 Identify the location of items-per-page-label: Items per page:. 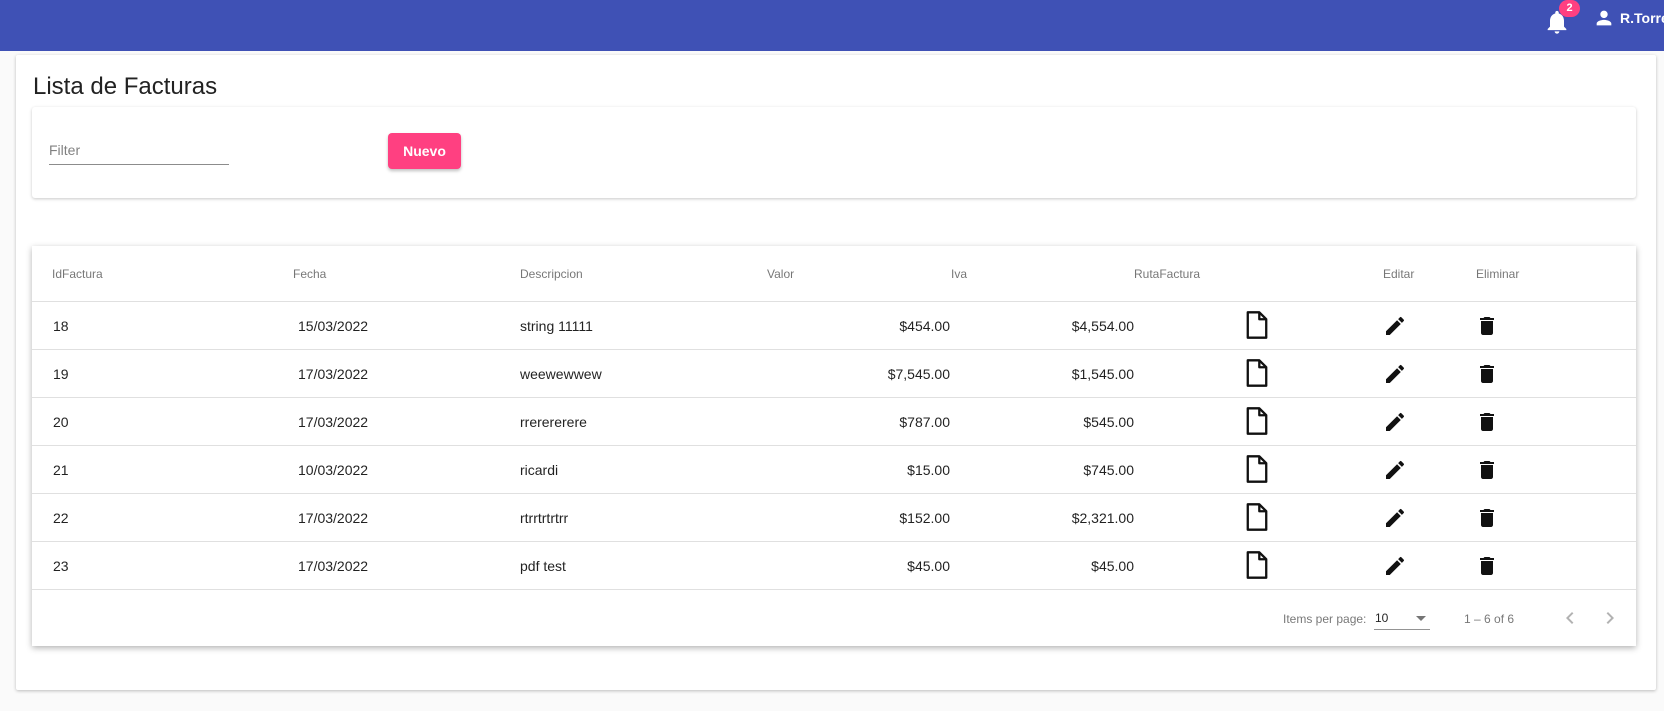
(1325, 619).